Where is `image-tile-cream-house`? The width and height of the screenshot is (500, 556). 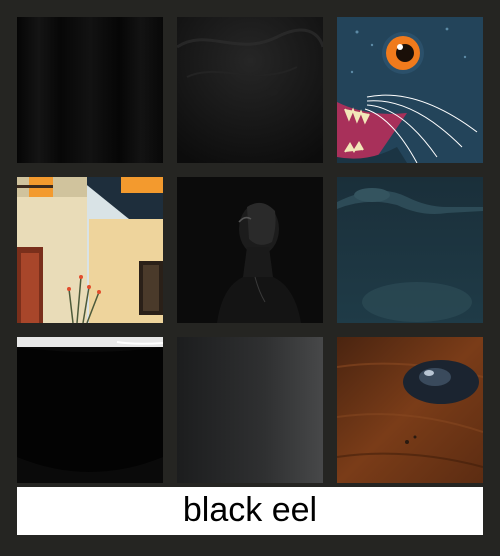 image-tile-cream-house is located at coordinates (90, 250).